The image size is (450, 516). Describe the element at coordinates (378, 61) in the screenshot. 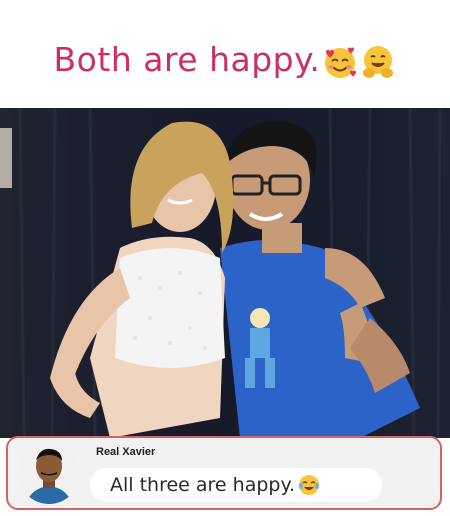

I see `hugging-face-icon` at that location.